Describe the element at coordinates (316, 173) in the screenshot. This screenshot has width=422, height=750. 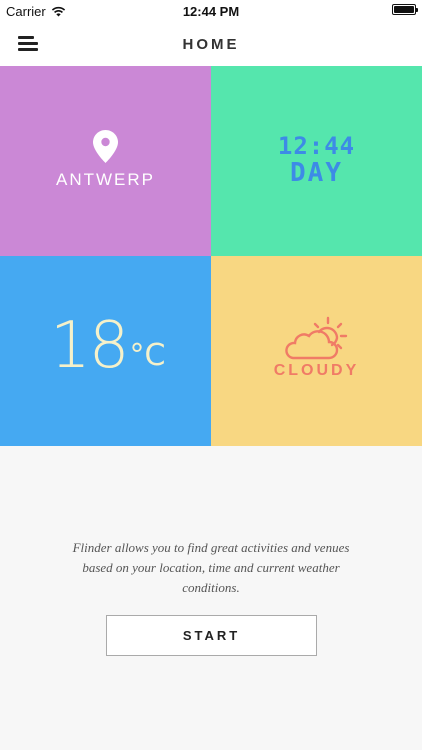
I see `day-period-label: DAY` at that location.